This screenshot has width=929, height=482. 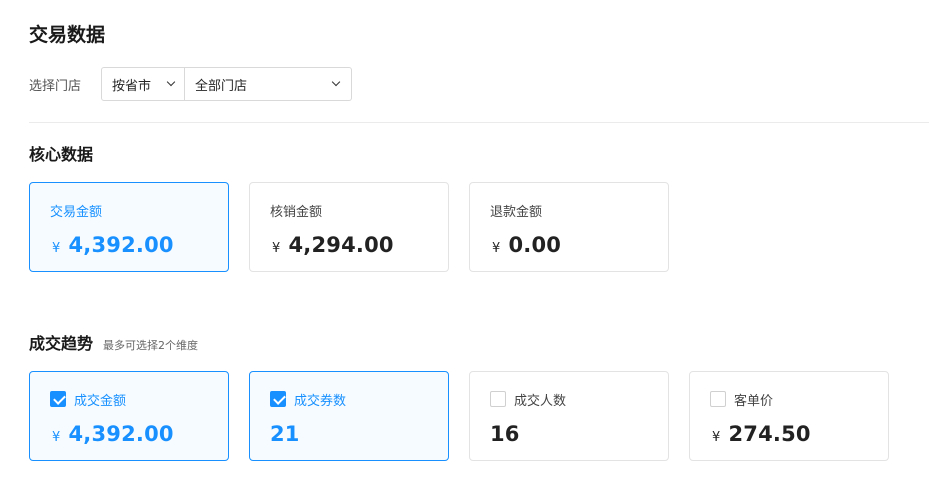 What do you see at coordinates (349, 227) in the screenshot?
I see `core-card-redeem-amount: 核销金额 ¥ 4,294.00` at bounding box center [349, 227].